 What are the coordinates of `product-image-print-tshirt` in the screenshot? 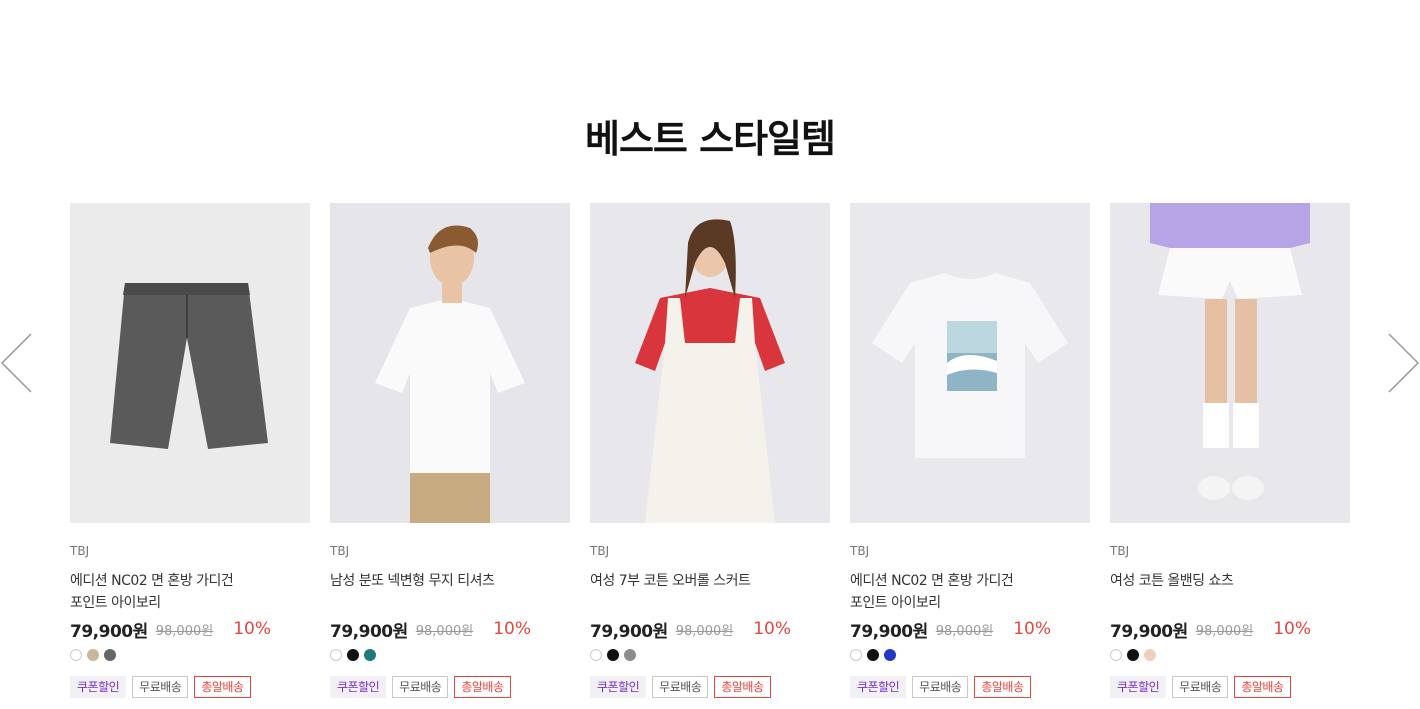 It's located at (970, 363).